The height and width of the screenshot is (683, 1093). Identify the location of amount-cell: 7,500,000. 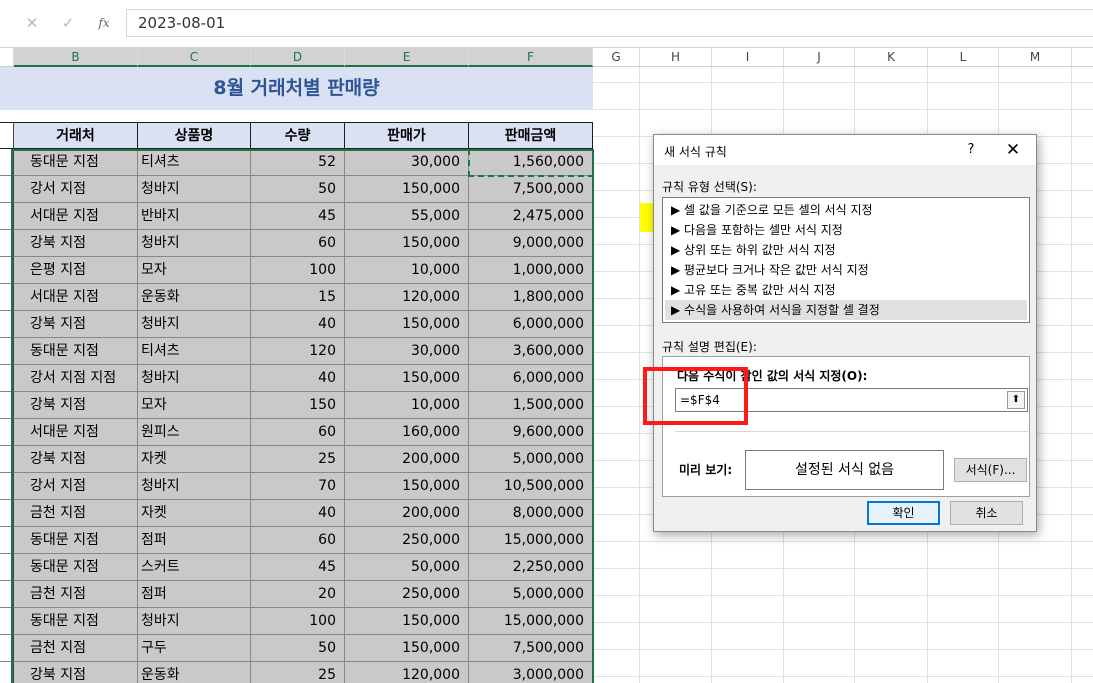
(531, 189).